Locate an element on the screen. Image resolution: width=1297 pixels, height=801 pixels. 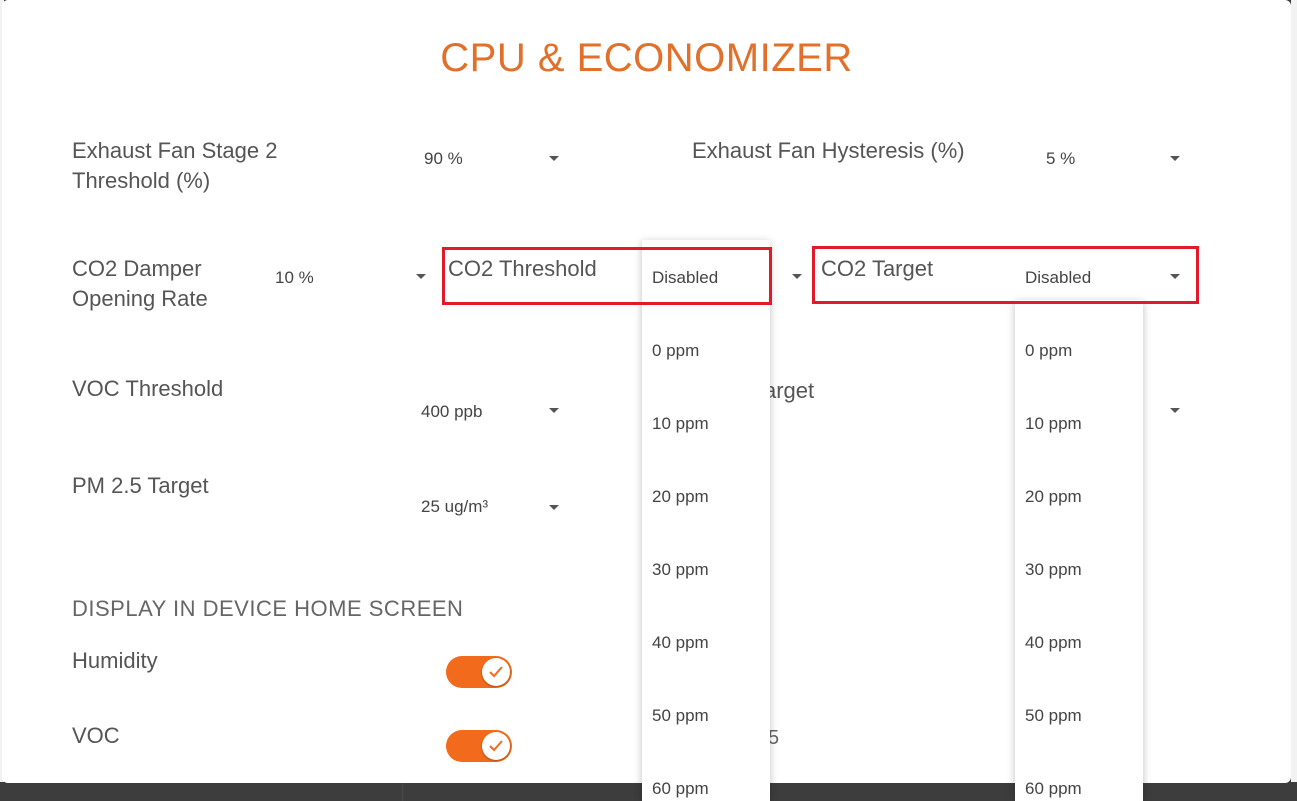
voc-label: VOC is located at coordinates (96, 735).